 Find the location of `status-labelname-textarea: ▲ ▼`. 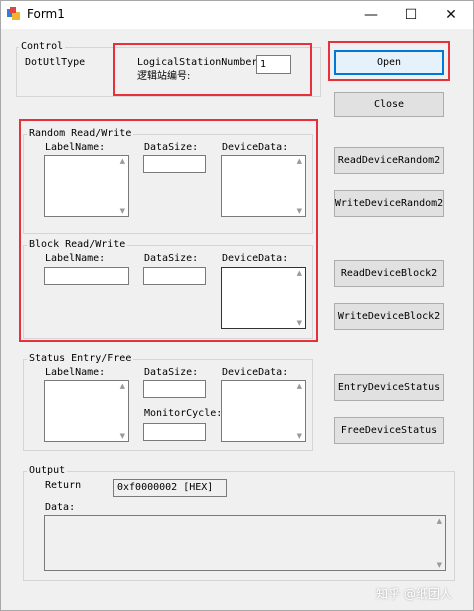

status-labelname-textarea: ▲ ▼ is located at coordinates (86, 411).